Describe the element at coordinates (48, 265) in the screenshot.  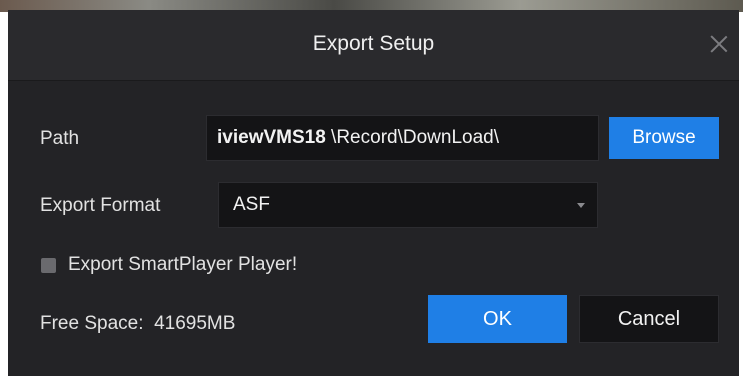
I see `export-smartplayer-checkbox` at that location.